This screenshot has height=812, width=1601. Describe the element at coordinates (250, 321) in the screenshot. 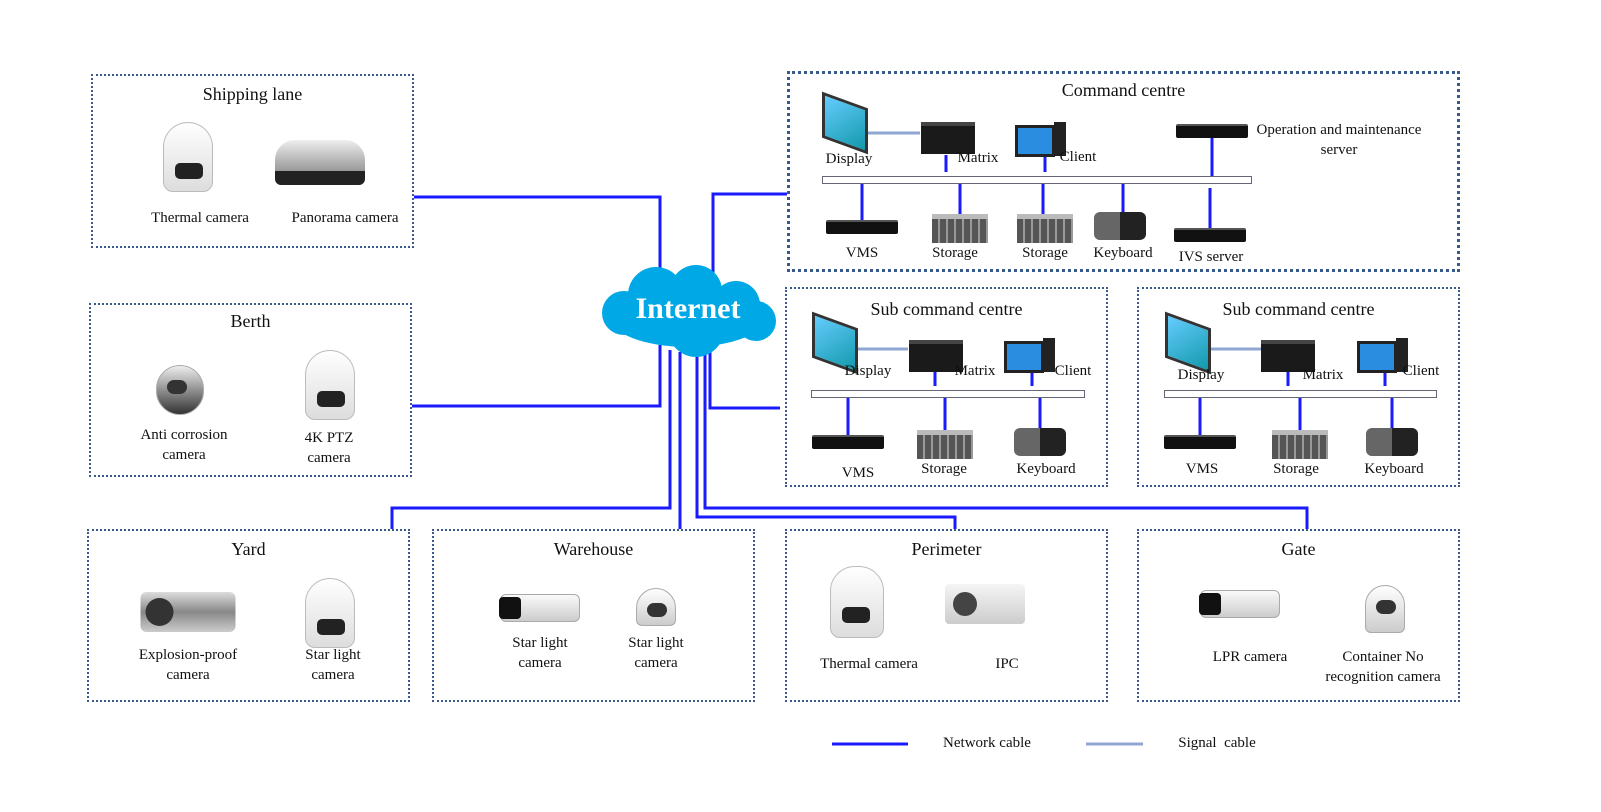

I see `group-title: Berth` at that location.